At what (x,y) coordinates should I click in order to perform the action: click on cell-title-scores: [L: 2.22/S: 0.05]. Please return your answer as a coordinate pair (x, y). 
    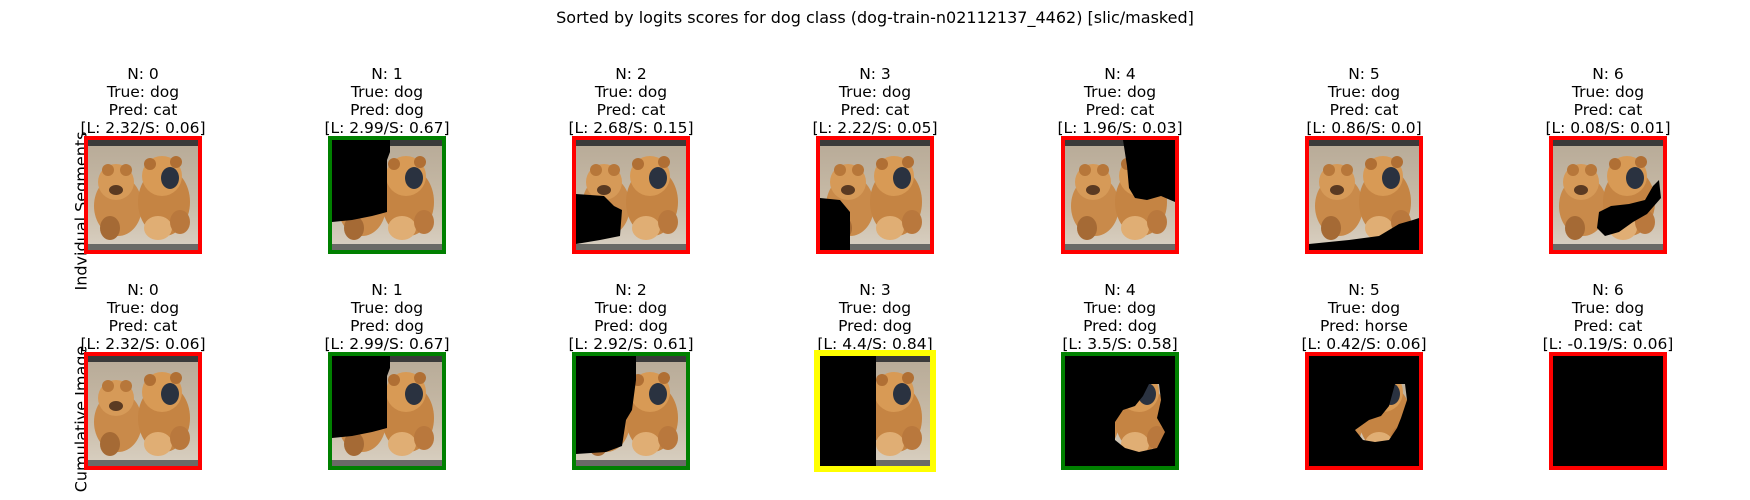
    Looking at the image, I should click on (875, 128).